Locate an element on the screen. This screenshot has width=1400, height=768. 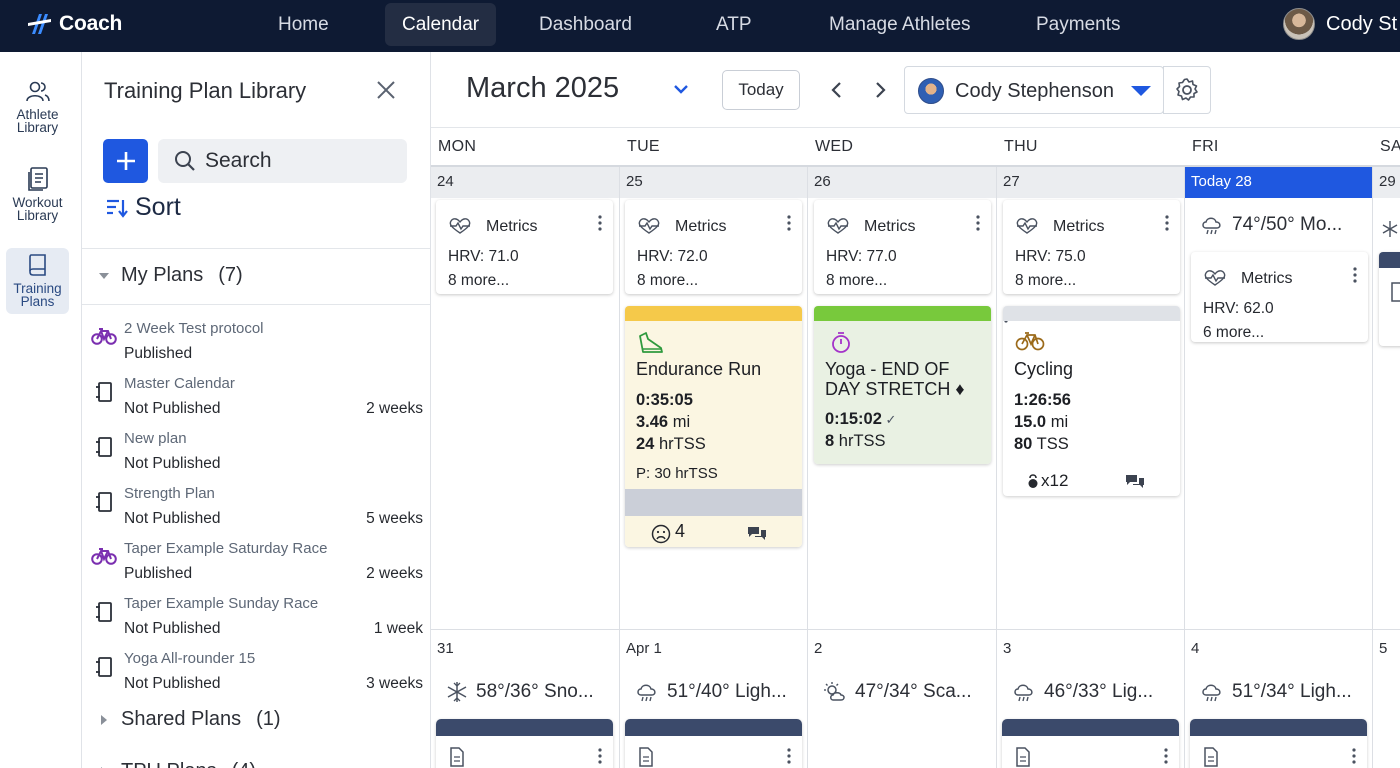
rail-athlete-library: Athlete Library is located at coordinates (37, 106).